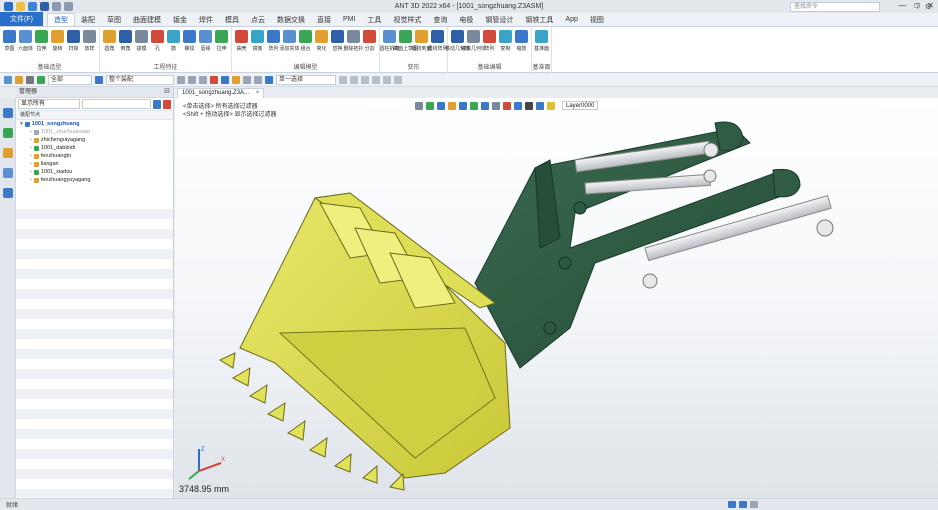 This screenshot has width=938, height=510. I want to click on render-icon, so click(236, 79).